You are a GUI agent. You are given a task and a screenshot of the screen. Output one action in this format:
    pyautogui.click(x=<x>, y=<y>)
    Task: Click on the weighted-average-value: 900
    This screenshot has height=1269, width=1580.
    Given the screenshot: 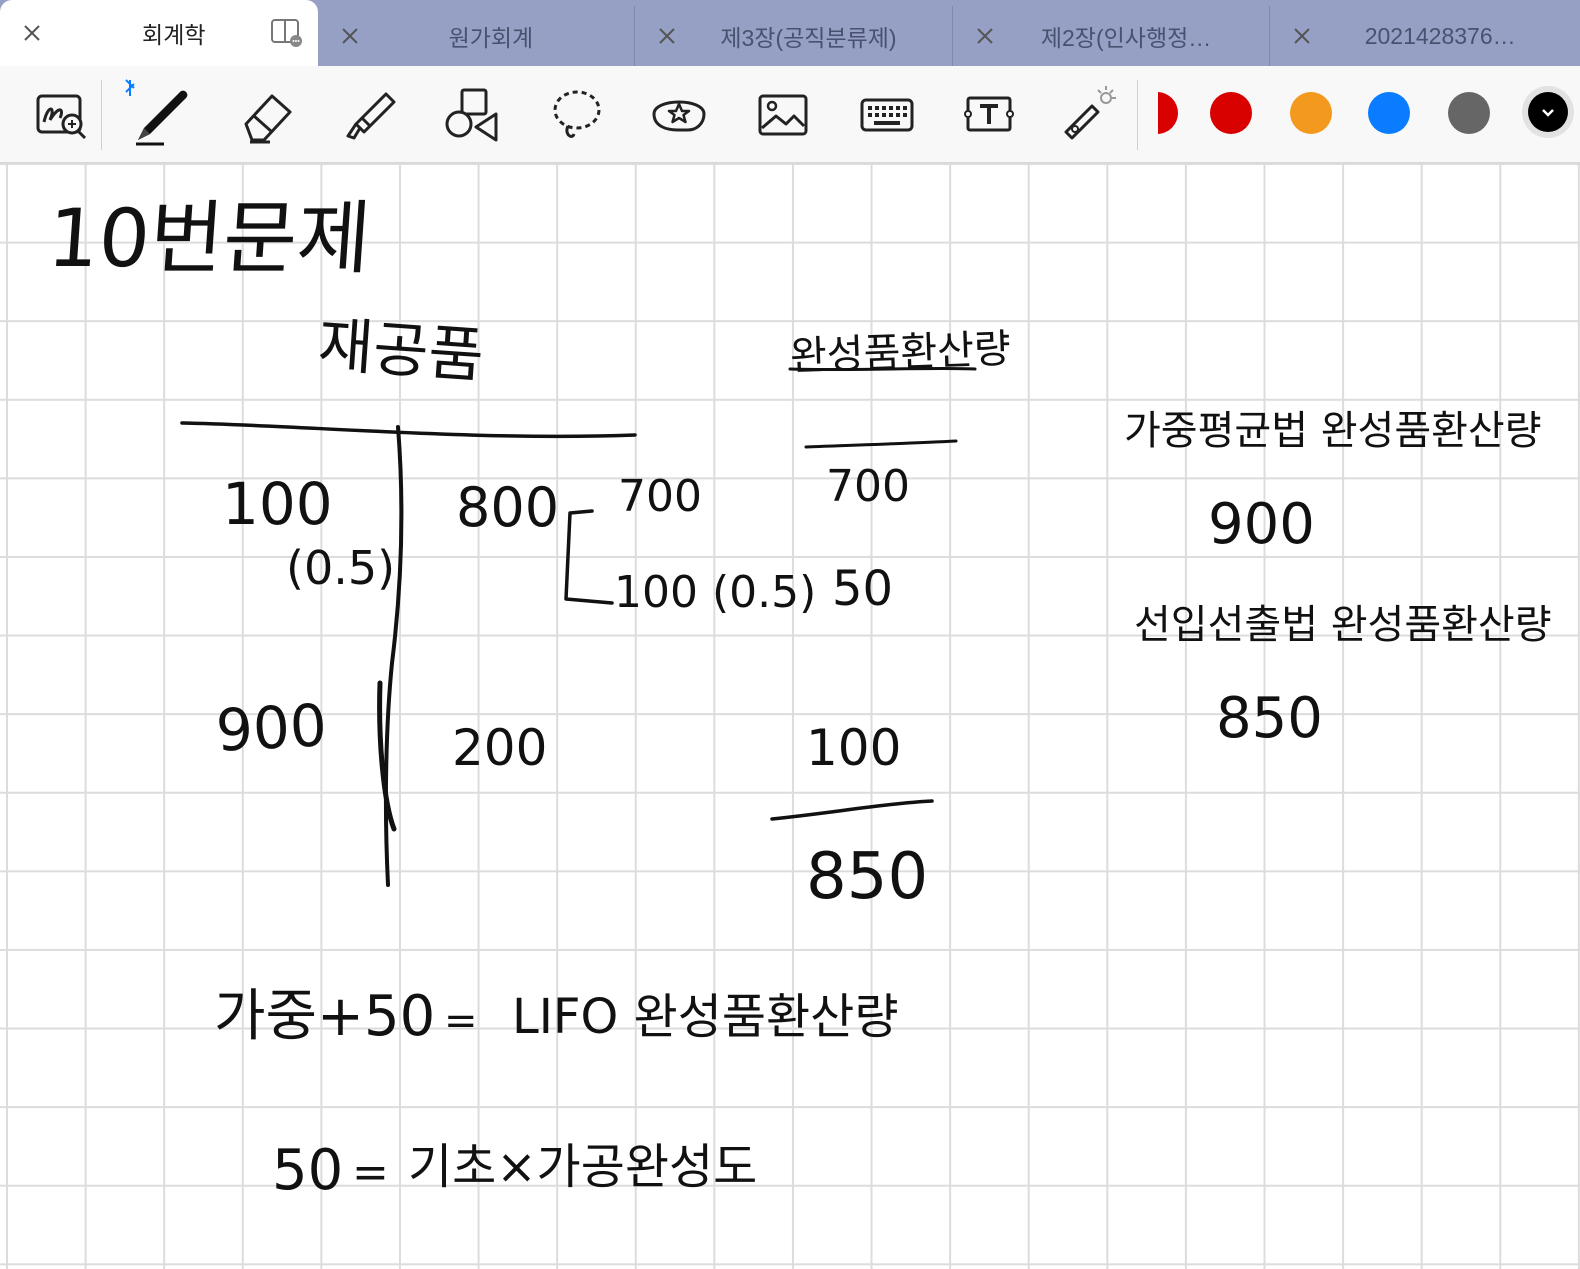 What is the action you would take?
    pyautogui.click(x=1261, y=524)
    